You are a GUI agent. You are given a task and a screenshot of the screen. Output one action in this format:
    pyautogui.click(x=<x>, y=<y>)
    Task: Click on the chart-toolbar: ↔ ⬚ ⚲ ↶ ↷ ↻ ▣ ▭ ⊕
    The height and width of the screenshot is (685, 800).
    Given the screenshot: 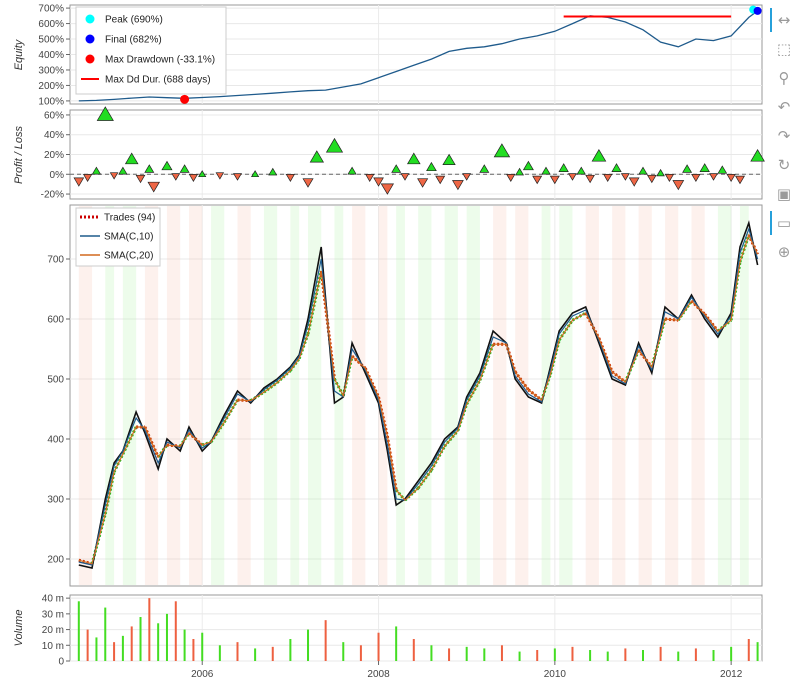 What is the action you would take?
    pyautogui.click(x=784, y=150)
    